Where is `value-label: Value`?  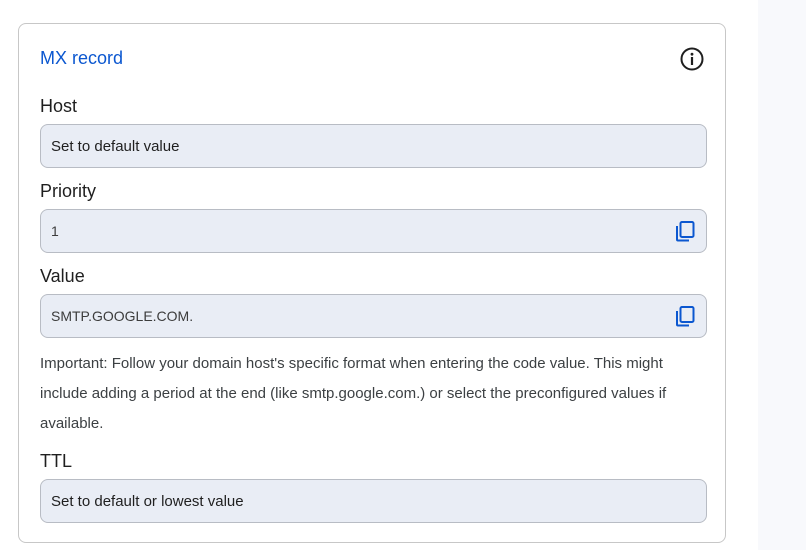 value-label: Value is located at coordinates (62, 276).